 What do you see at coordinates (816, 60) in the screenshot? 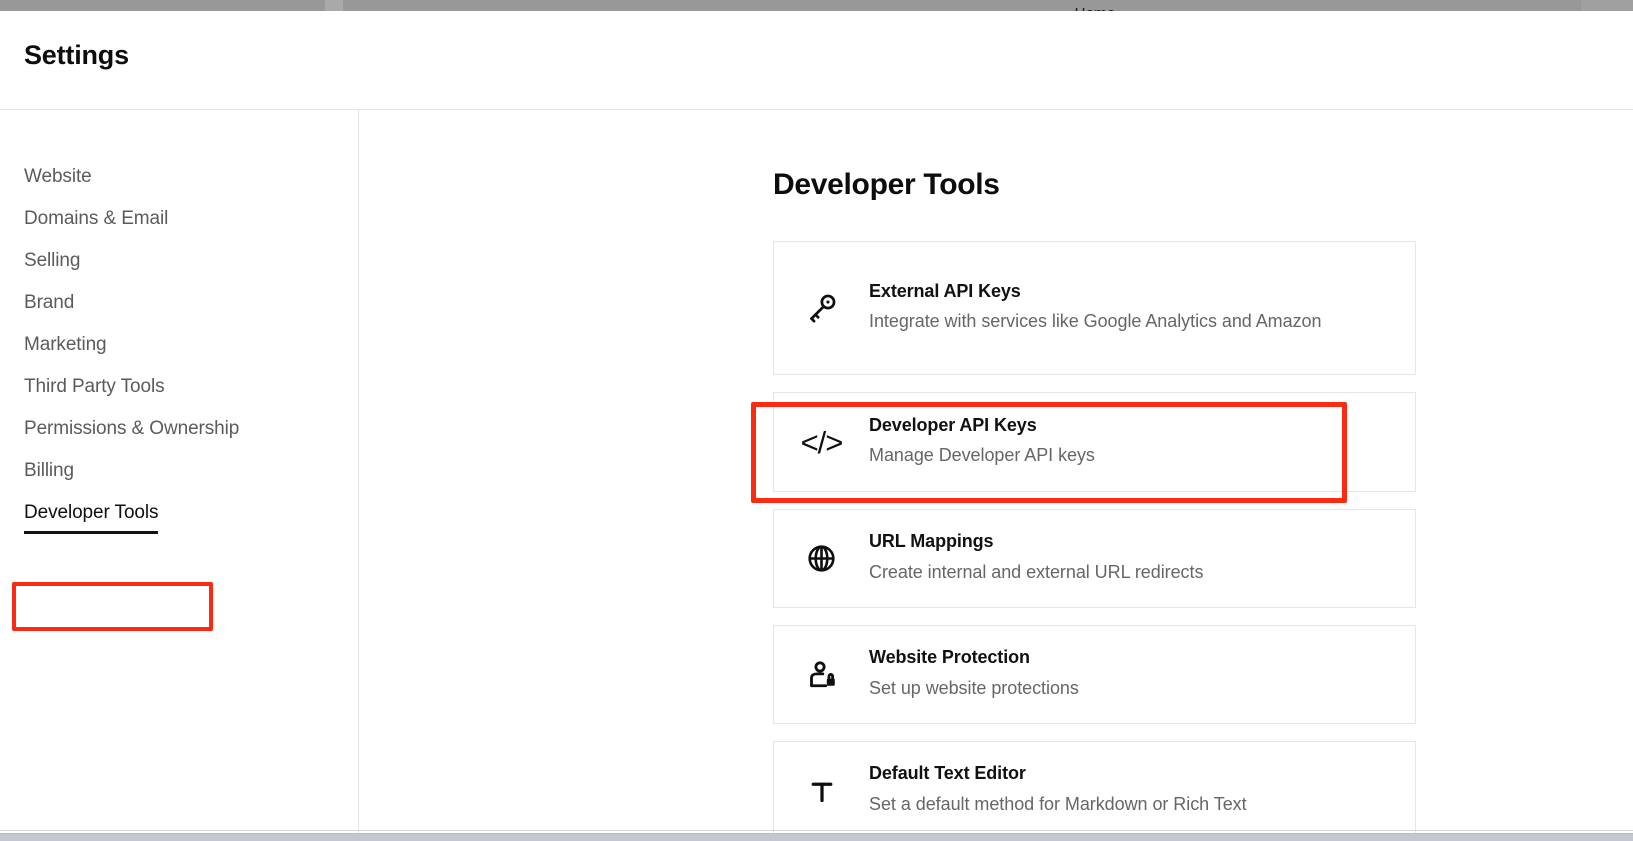
I see `page-header: Settings` at bounding box center [816, 60].